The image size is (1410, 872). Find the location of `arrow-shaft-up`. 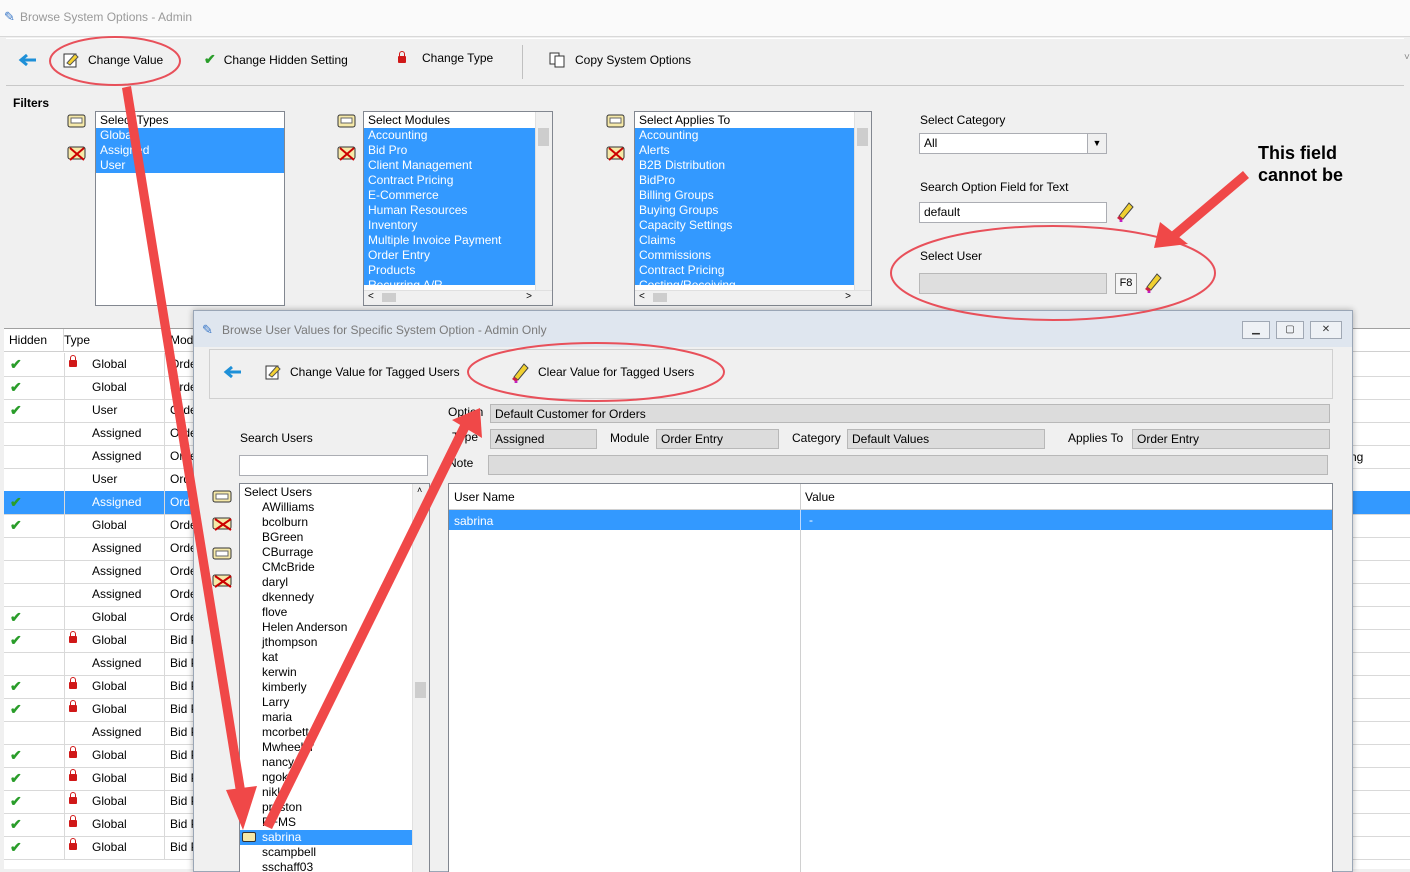

arrow-shaft-up is located at coordinates (367, 624).